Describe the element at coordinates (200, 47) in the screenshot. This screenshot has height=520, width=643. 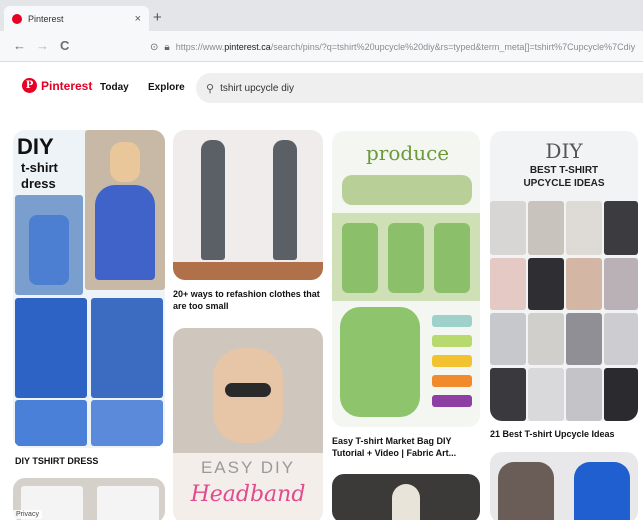
I see `url-prefix: https://www.` at that location.